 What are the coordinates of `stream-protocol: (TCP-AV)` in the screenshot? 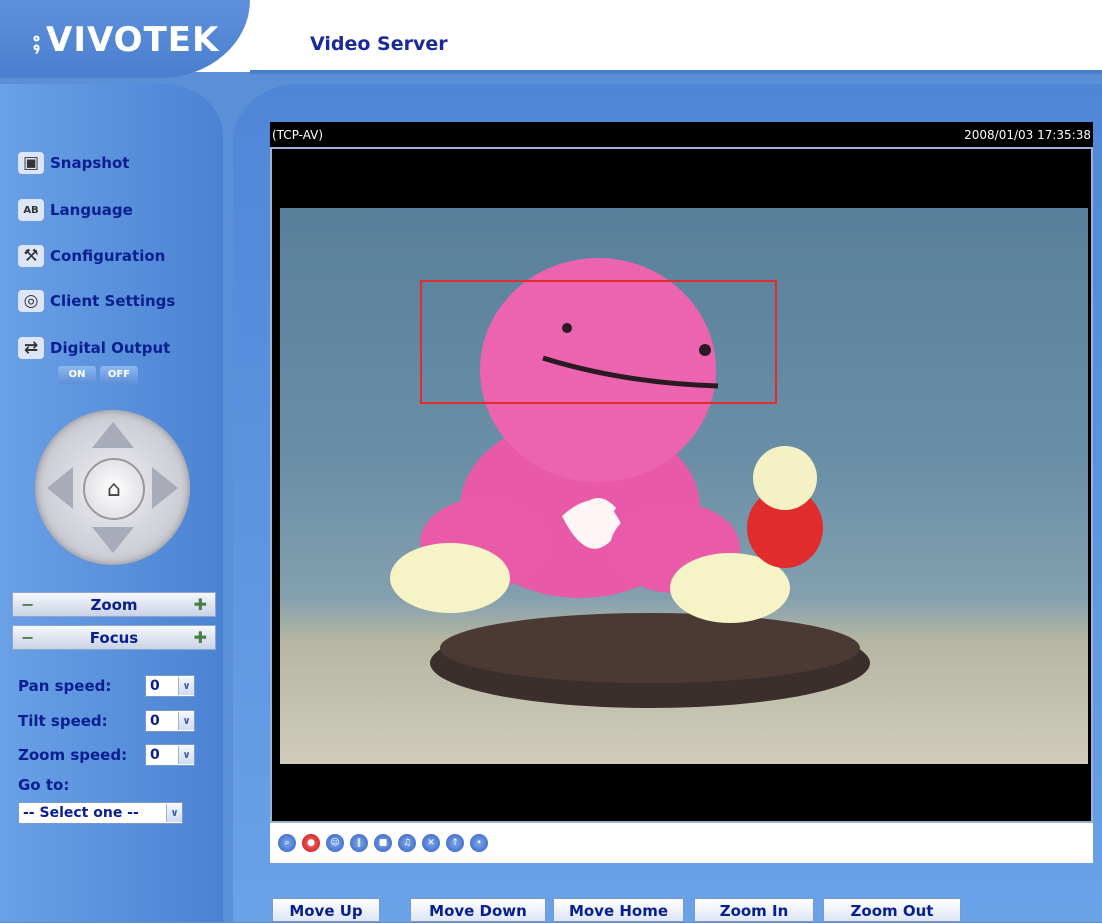 It's located at (298, 134).